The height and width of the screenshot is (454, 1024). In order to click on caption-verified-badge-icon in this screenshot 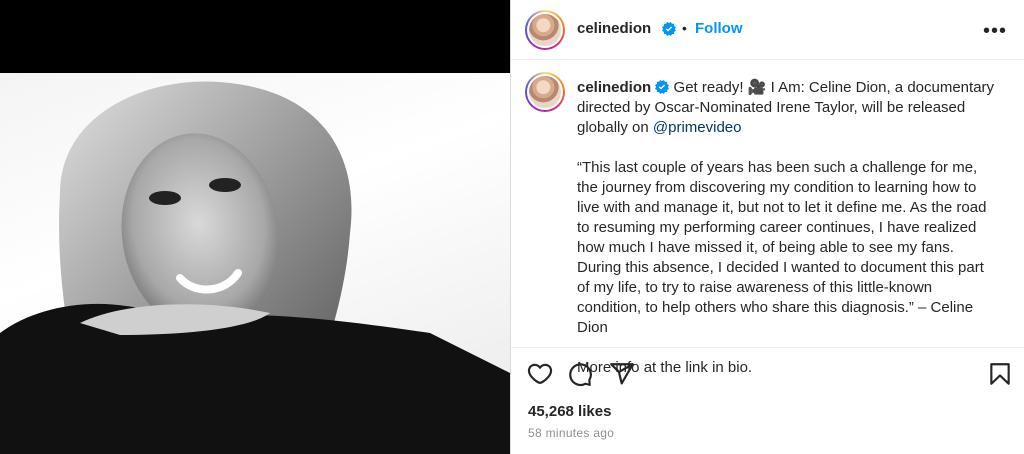, I will do `click(662, 87)`.